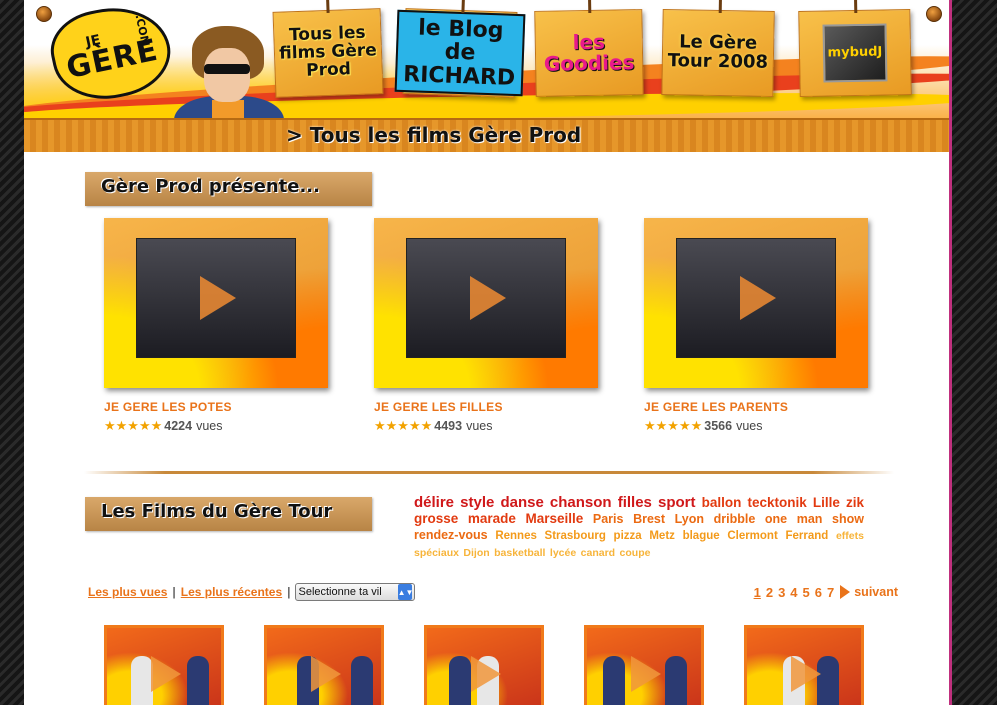  Describe the element at coordinates (608, 519) in the screenshot. I see `tag-link: Paris` at that location.